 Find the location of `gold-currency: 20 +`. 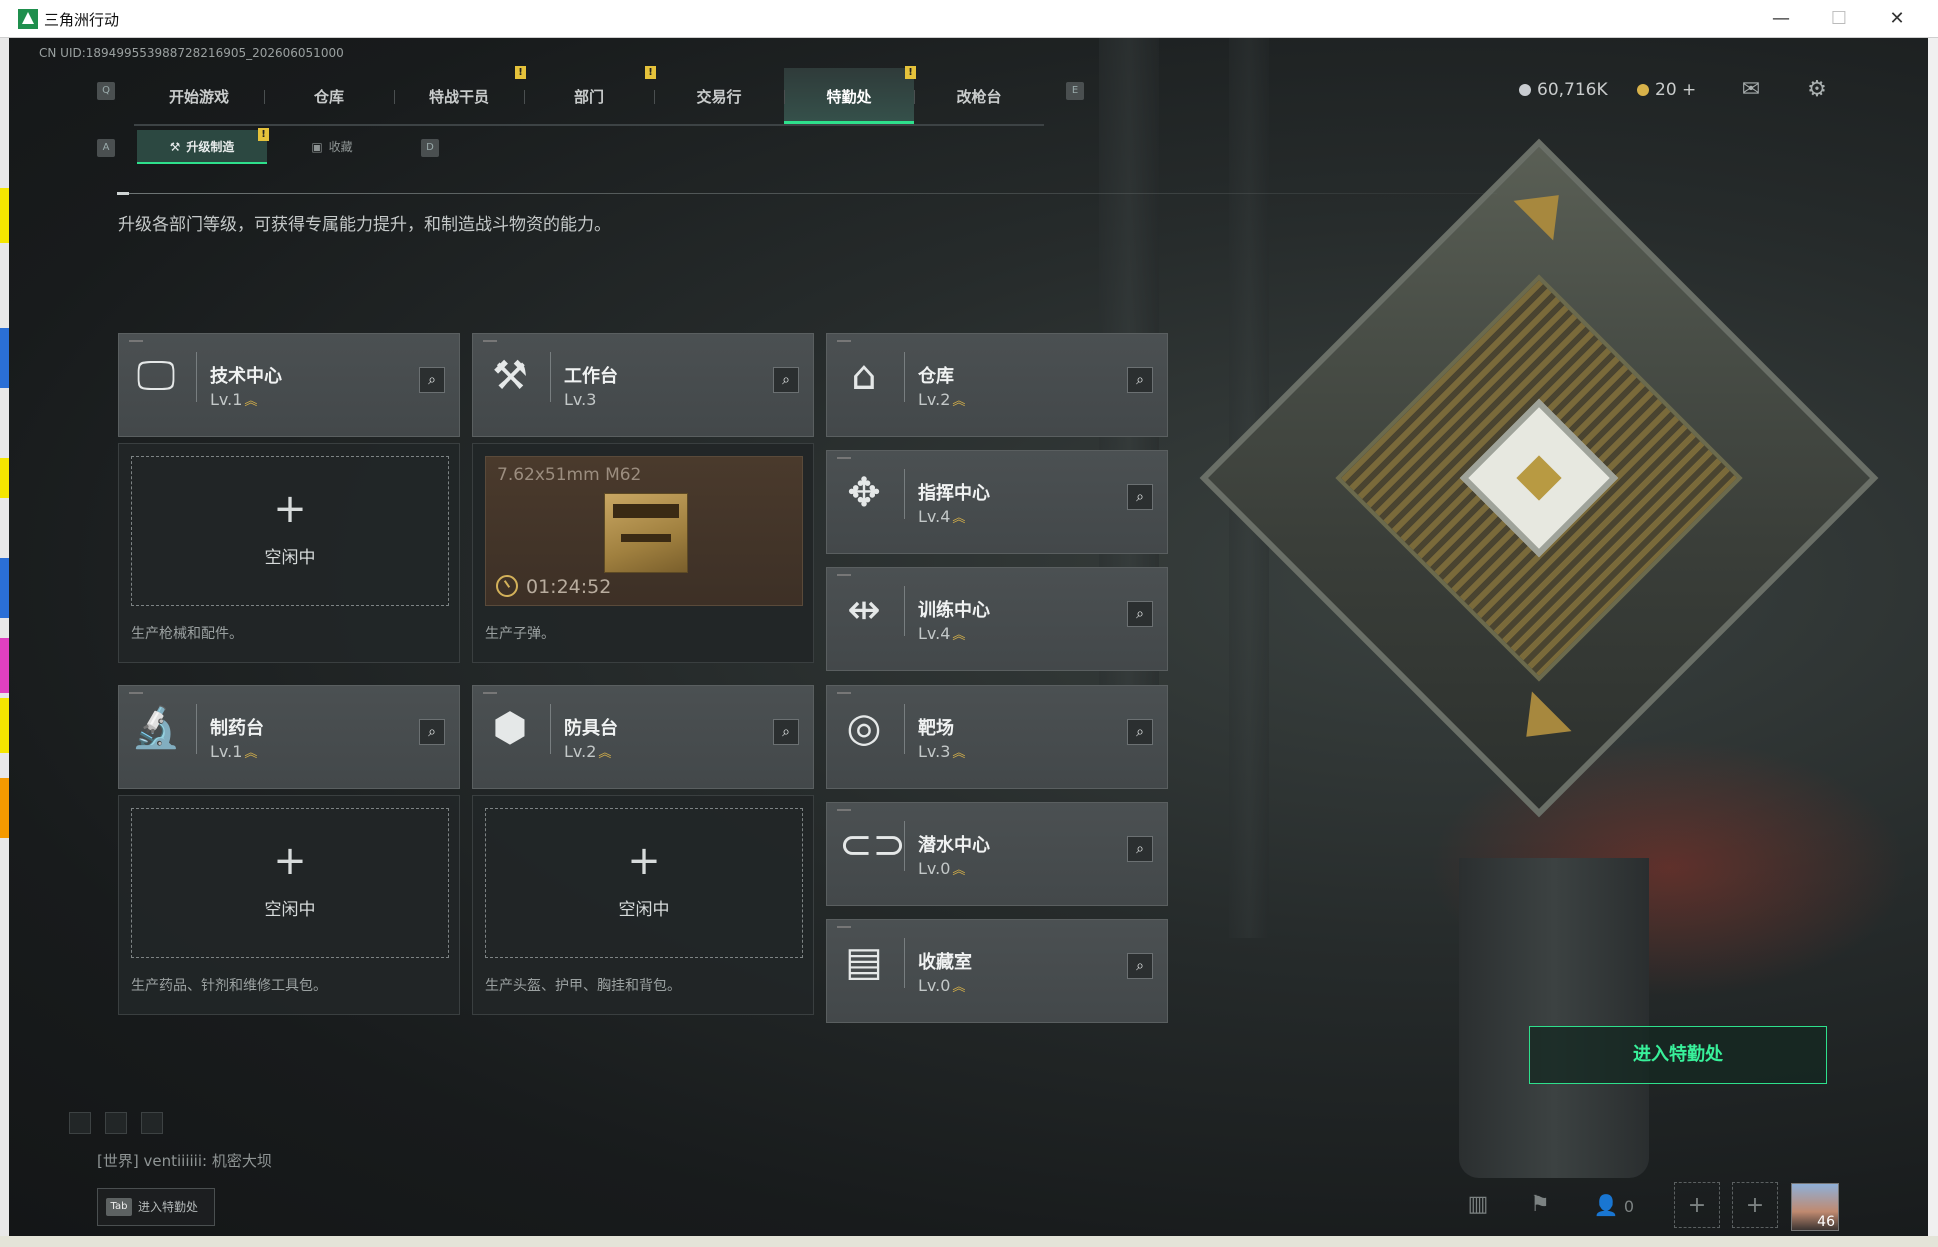

gold-currency: 20 + is located at coordinates (1666, 90).